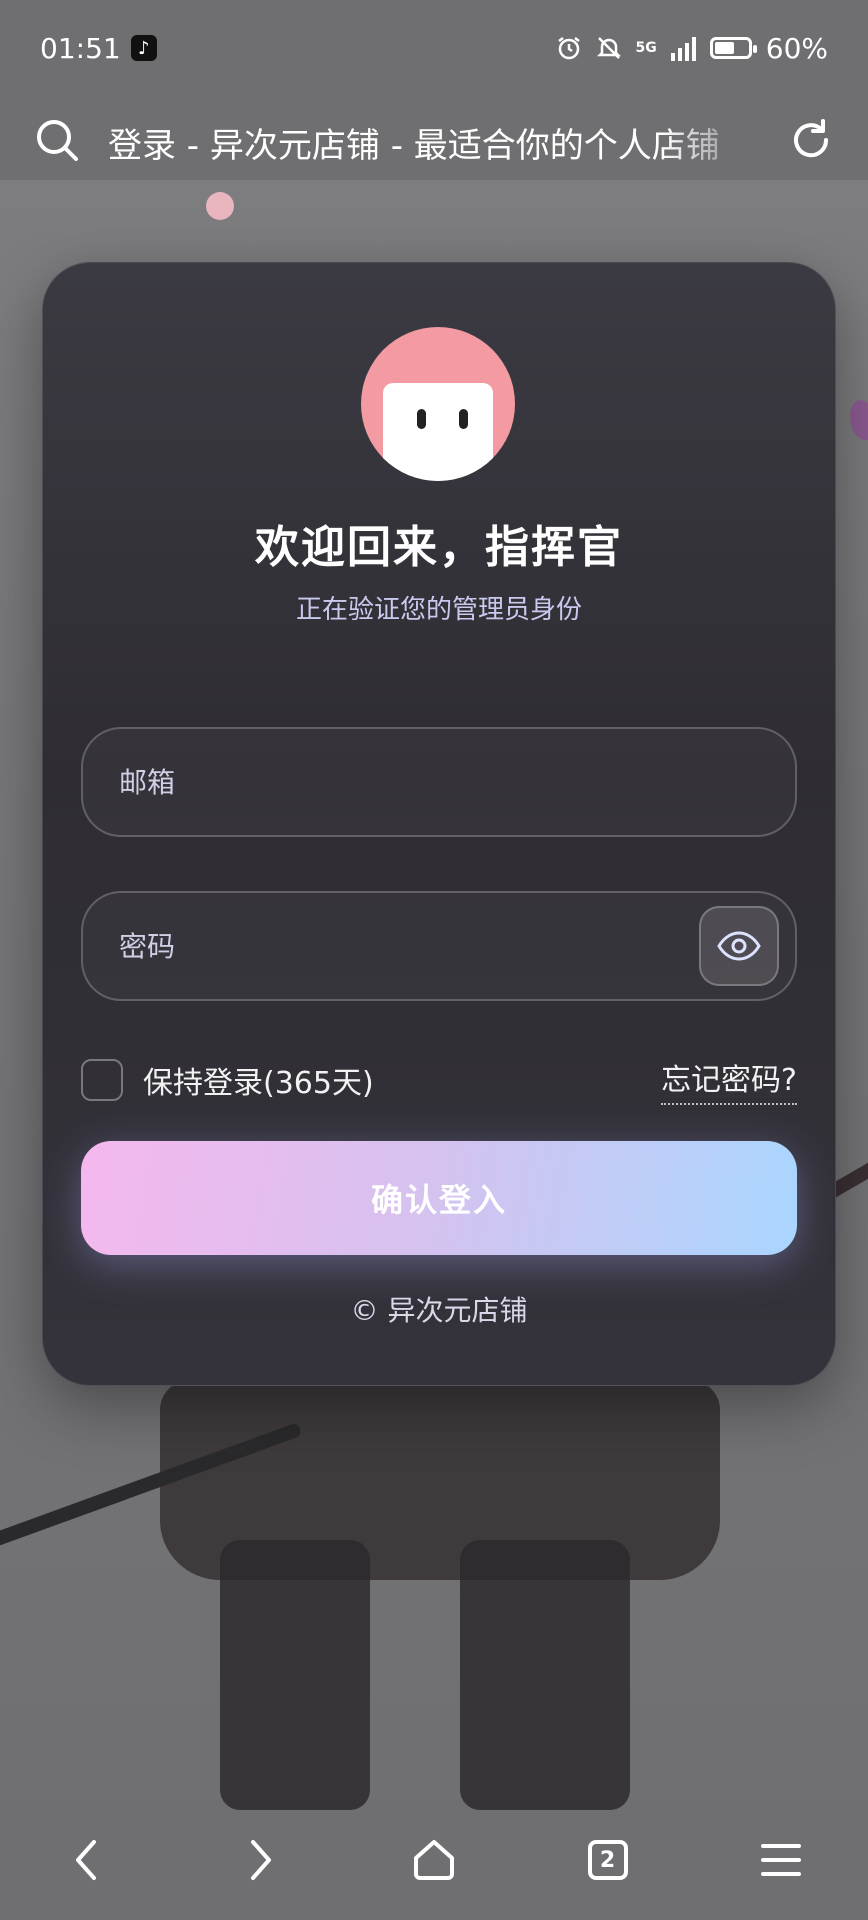 The height and width of the screenshot is (1920, 868). What do you see at coordinates (439, 1080) in the screenshot?
I see `remember-row: 保持登录(365天) 忘记密码?` at bounding box center [439, 1080].